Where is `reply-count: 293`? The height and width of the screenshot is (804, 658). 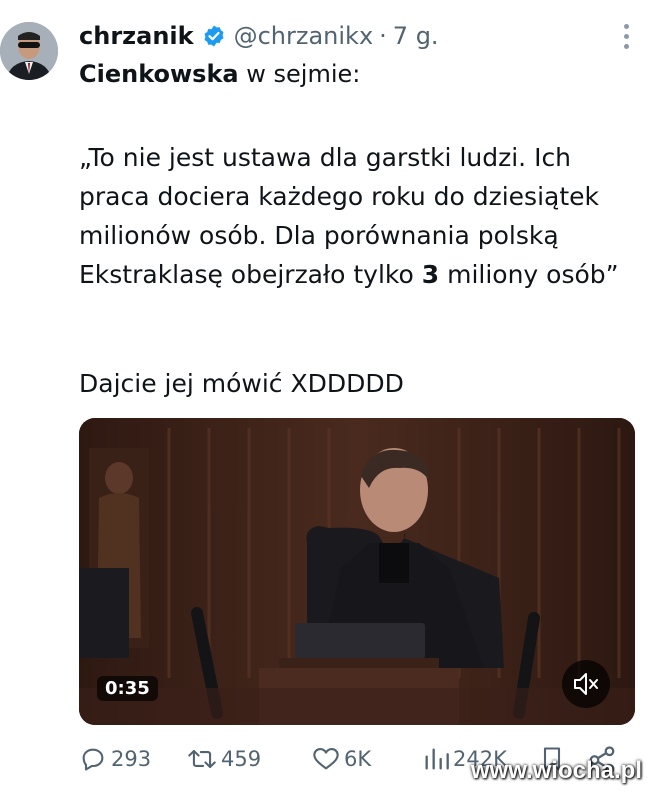
reply-count: 293 is located at coordinates (131, 759).